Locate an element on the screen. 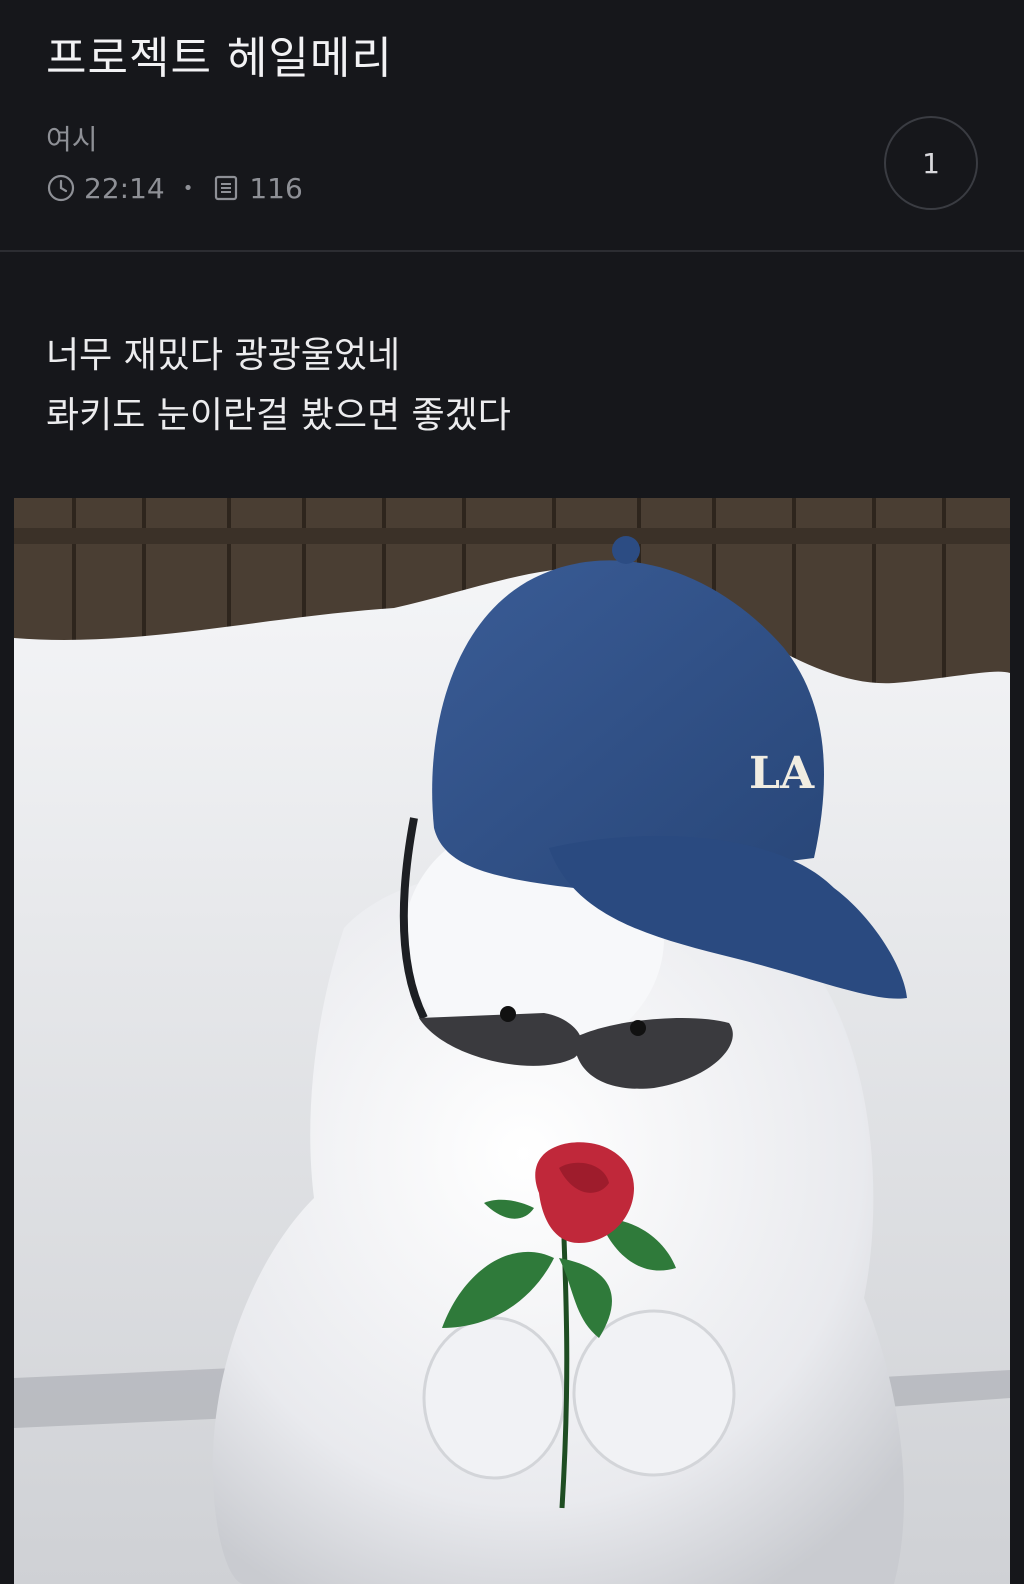 The height and width of the screenshot is (1584, 1024). author-name: 여시 is located at coordinates (72, 138).